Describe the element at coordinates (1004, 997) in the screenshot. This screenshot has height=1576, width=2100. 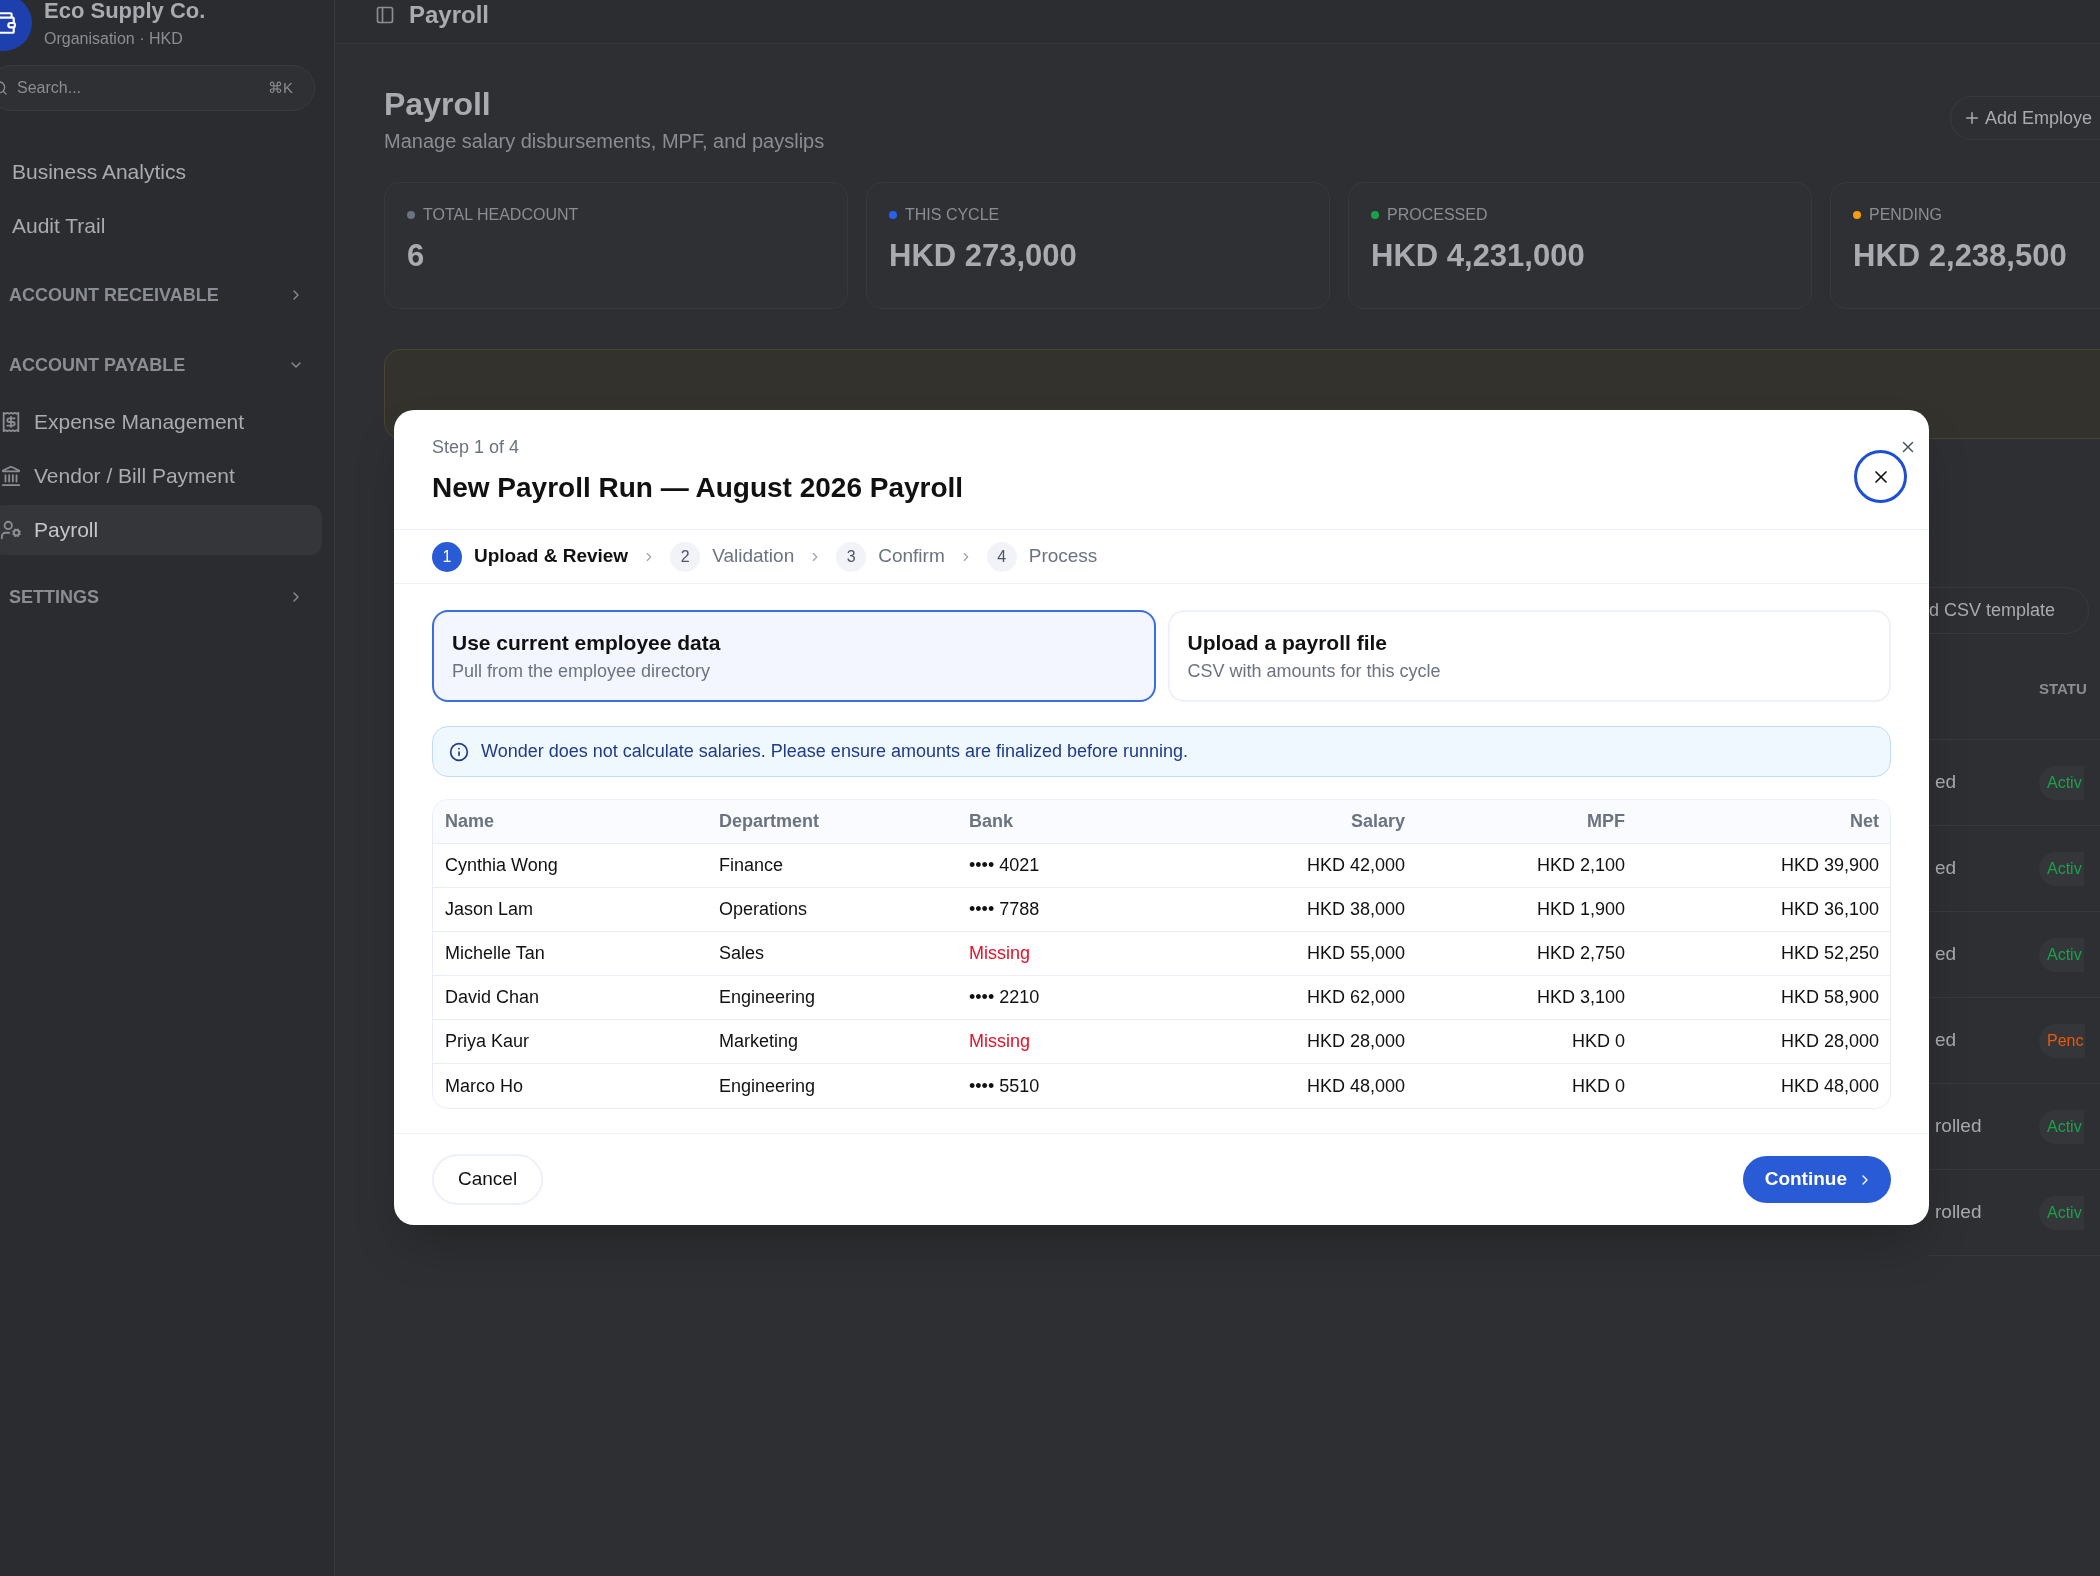
I see `table-cell-text: •••• 2210` at that location.